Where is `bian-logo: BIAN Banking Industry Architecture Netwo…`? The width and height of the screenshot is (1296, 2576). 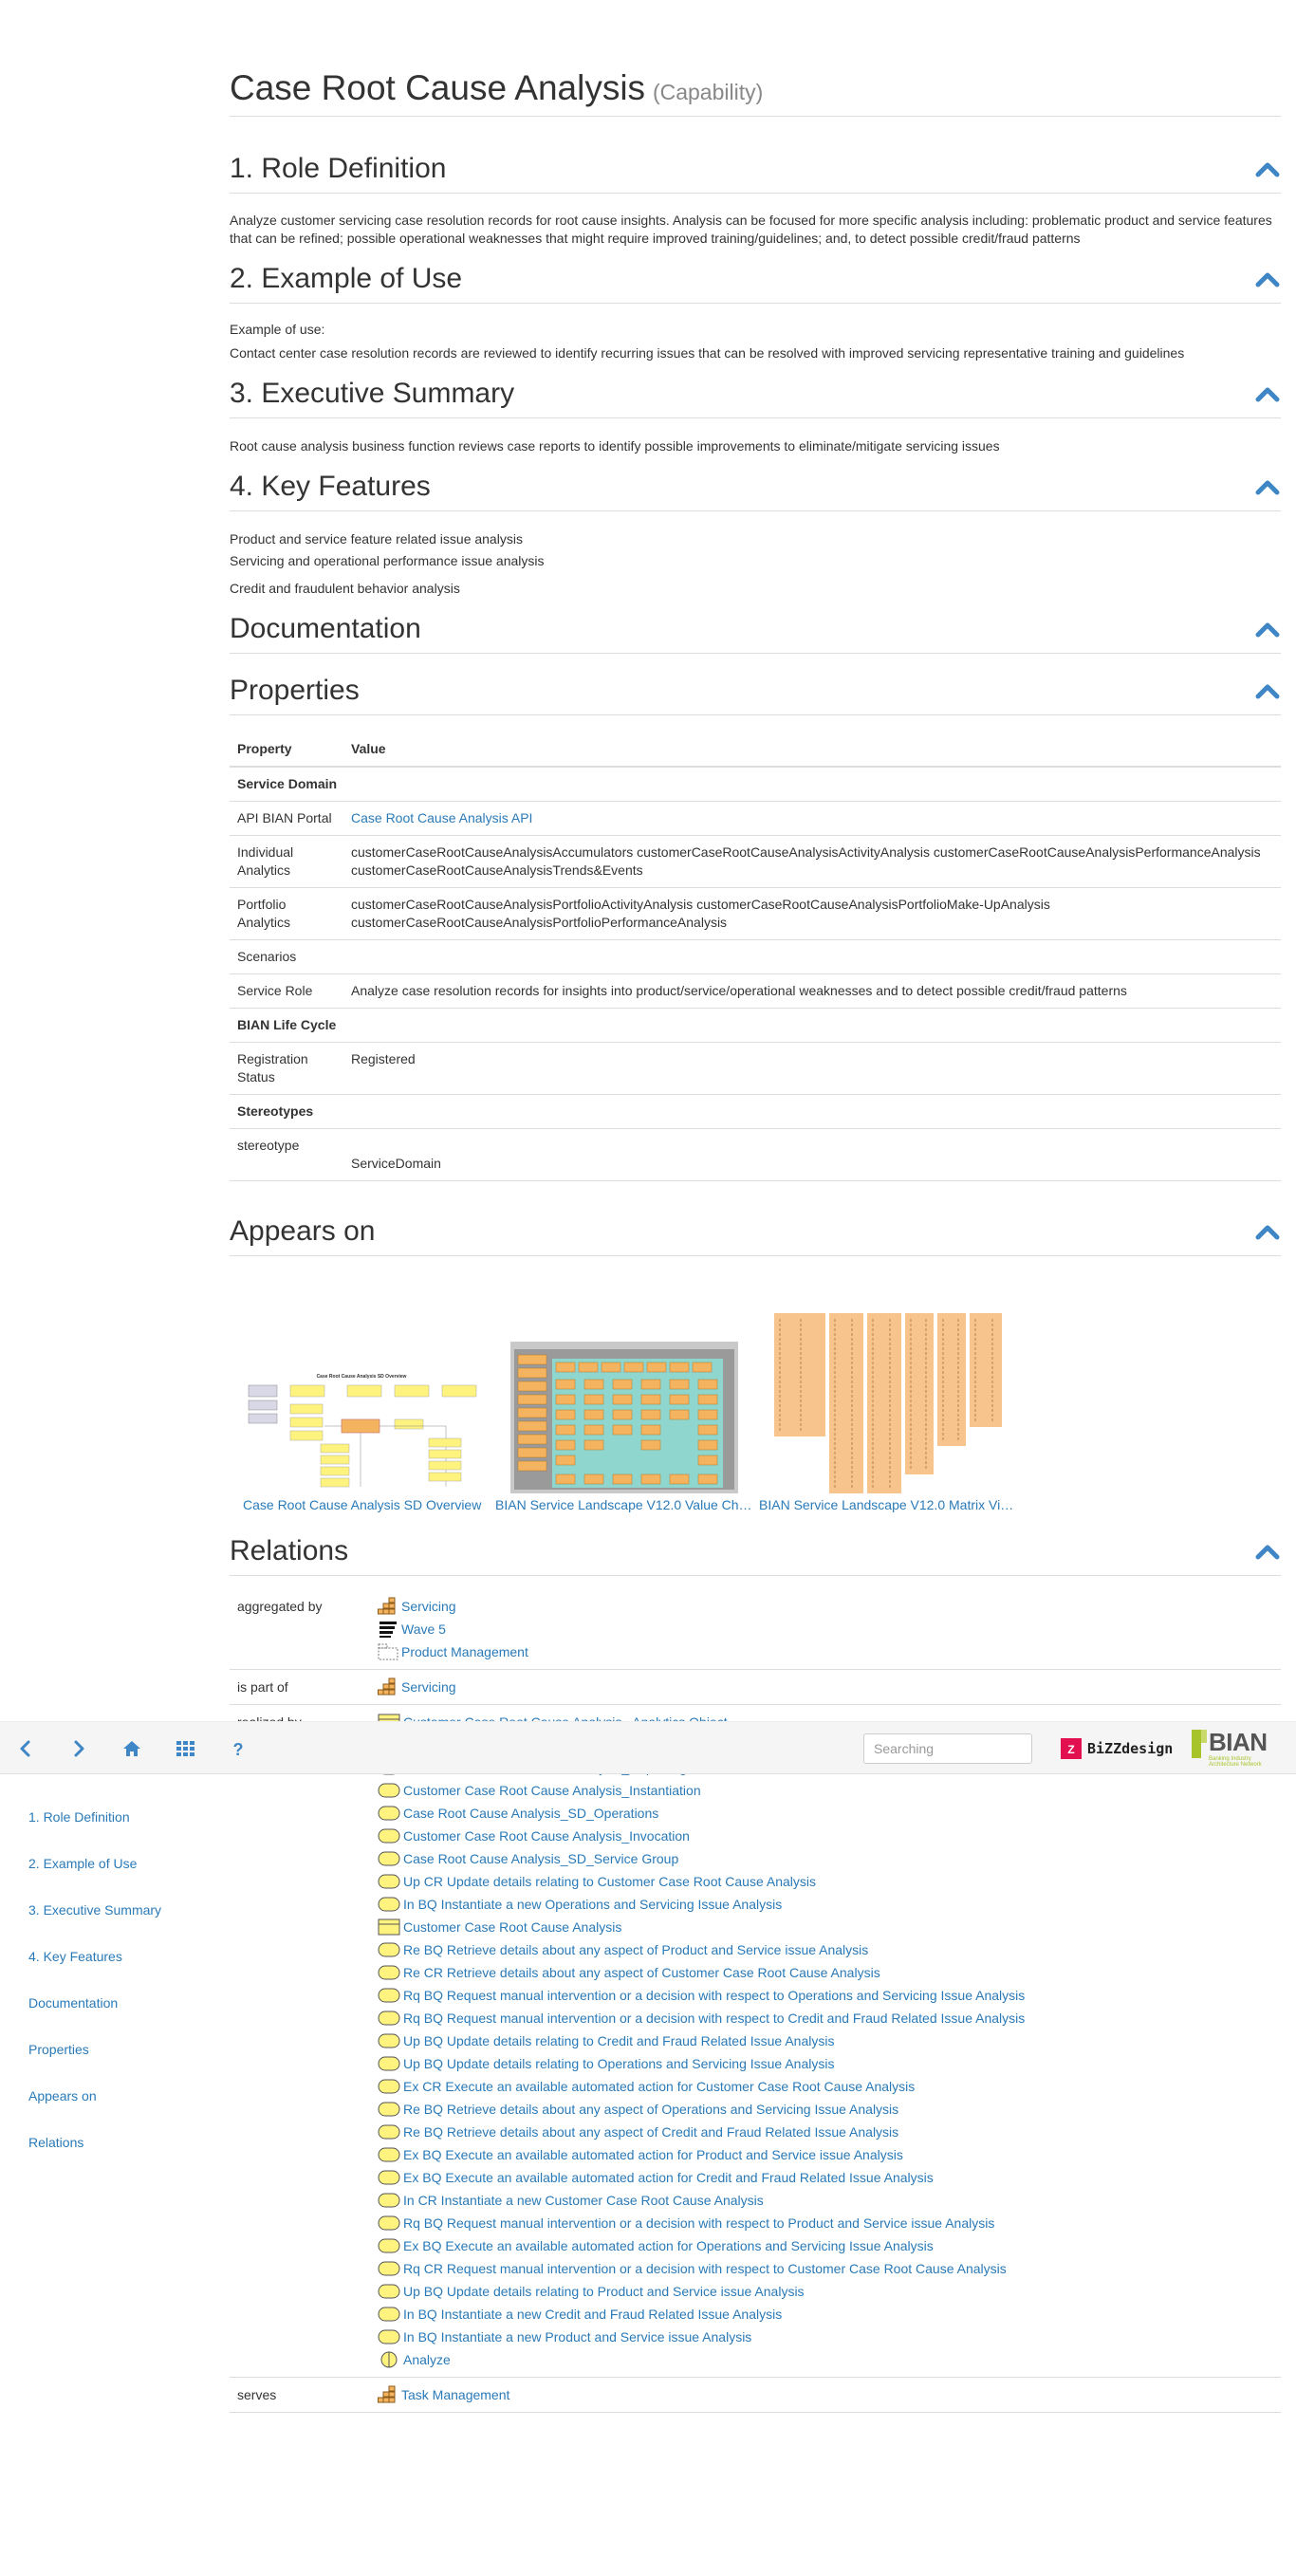
bian-logo: BIAN Banking Industry Architecture Netwo… is located at coordinates (1235, 1749).